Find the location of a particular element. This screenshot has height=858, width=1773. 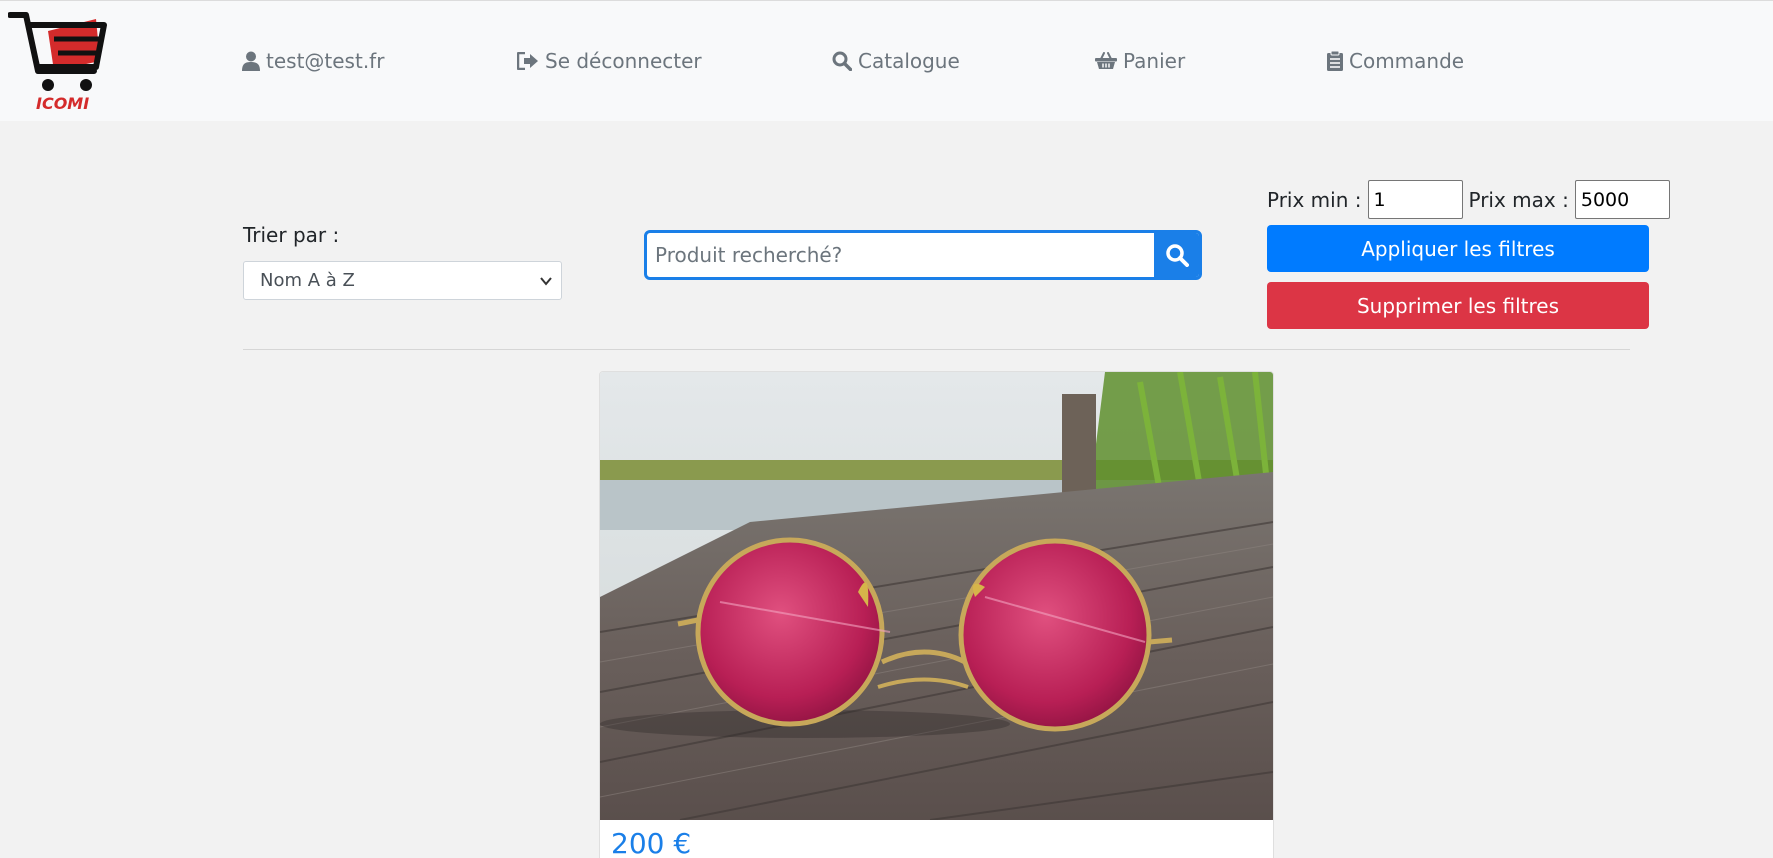

search-input is located at coordinates (900, 255).